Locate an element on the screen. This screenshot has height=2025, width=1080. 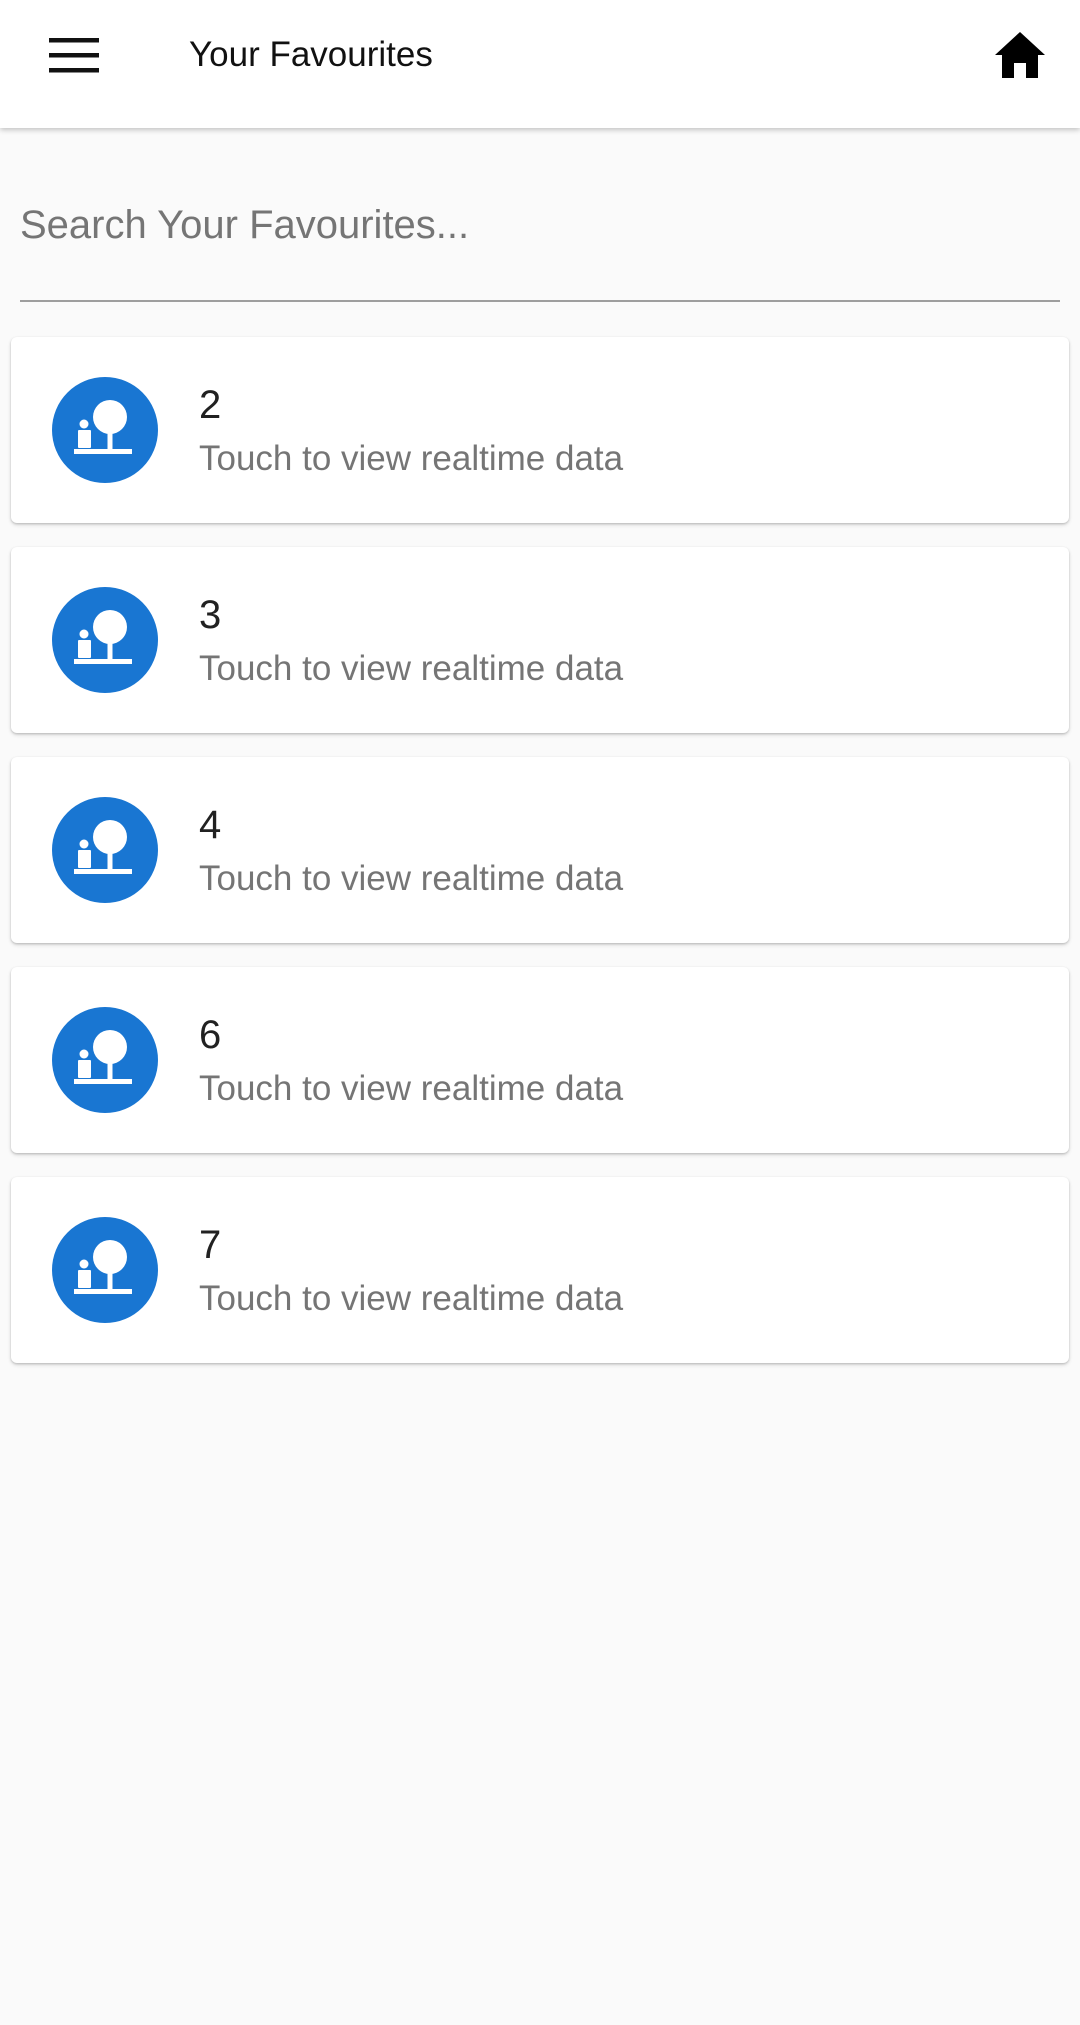
favourite-card: 2 Touch to view realtime data is located at coordinates (540, 430).